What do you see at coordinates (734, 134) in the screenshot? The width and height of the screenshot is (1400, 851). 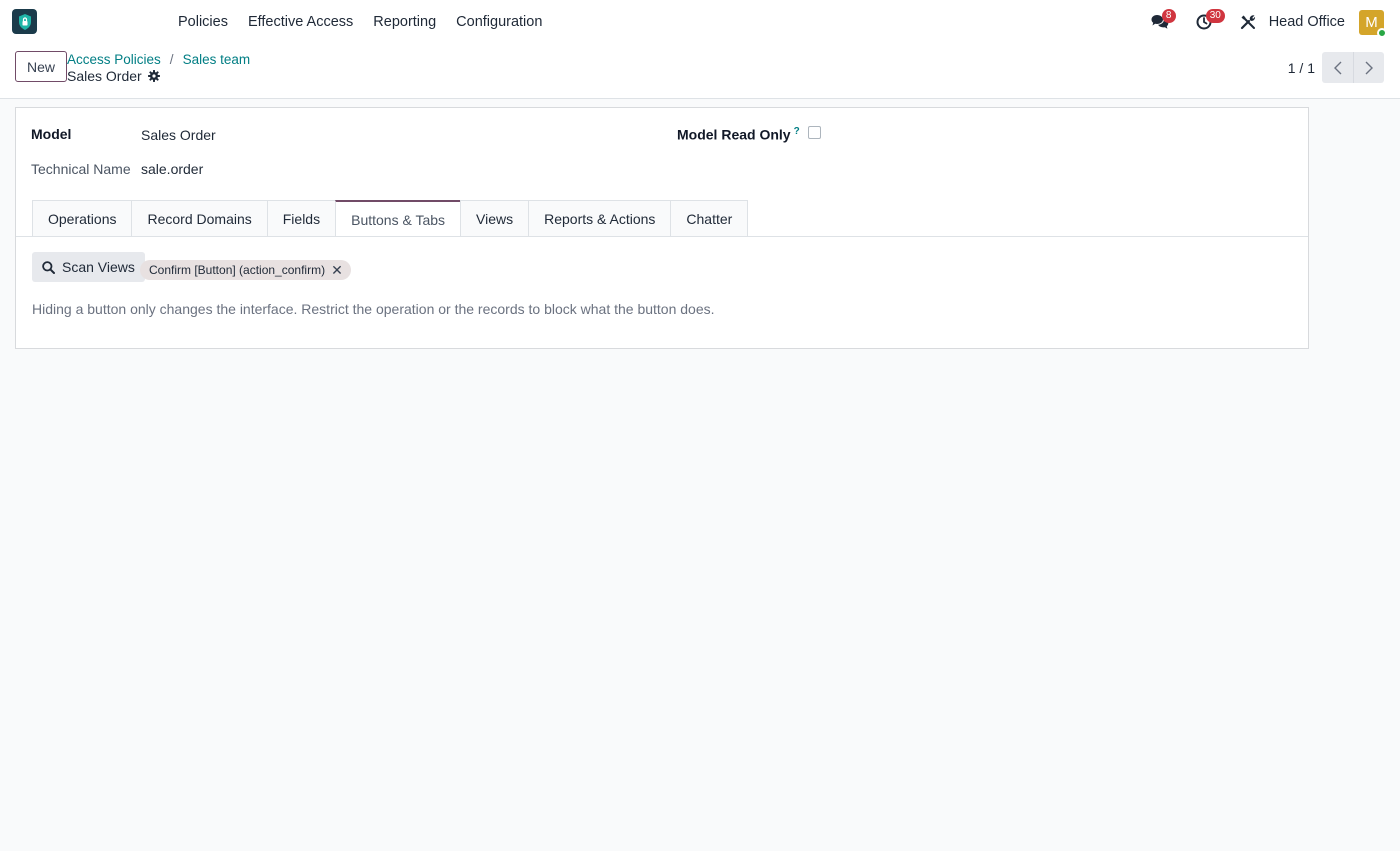 I see `model-read-only-text: Model Read Only` at bounding box center [734, 134].